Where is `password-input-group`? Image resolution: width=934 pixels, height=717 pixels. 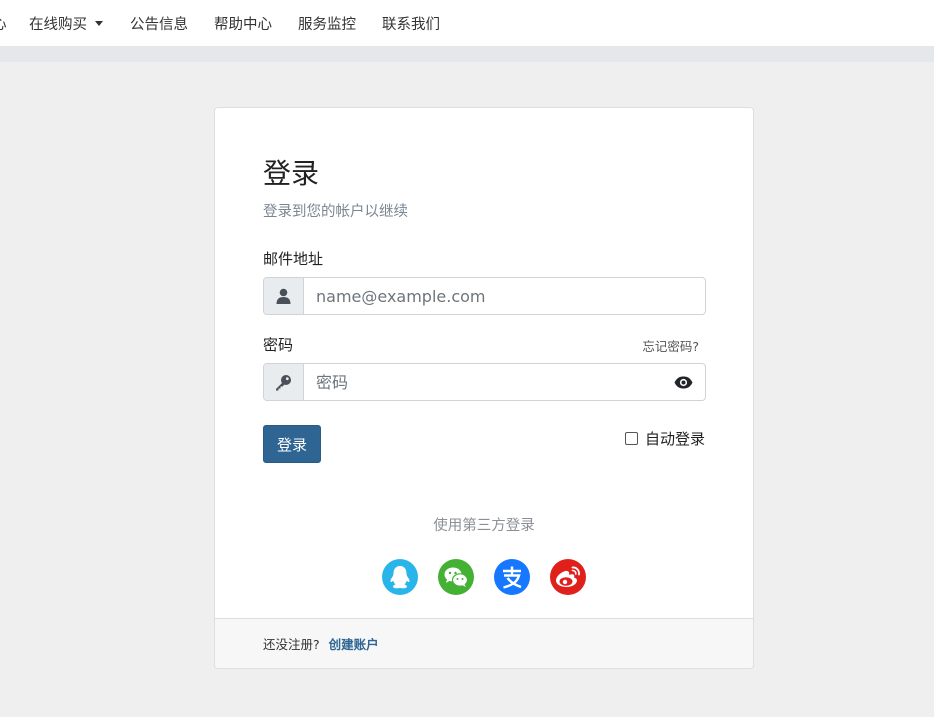
password-input-group is located at coordinates (484, 382).